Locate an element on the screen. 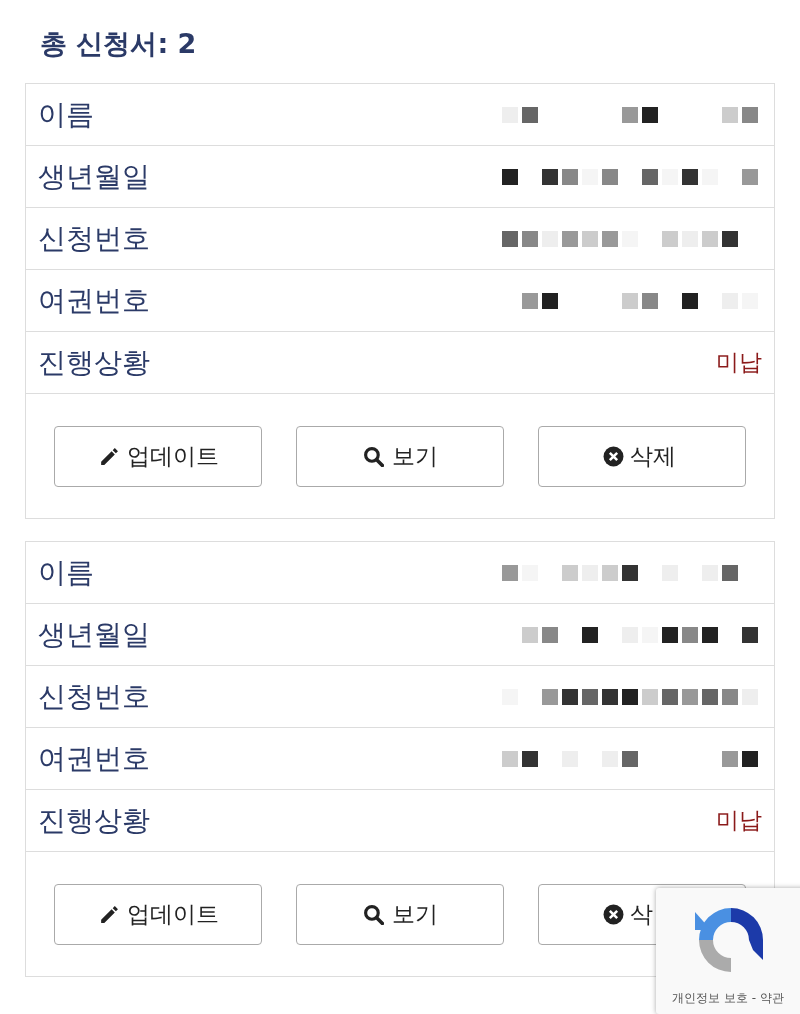 This screenshot has width=800, height=1014. privacy-terms-link: 개인정보 보호 - 약관 is located at coordinates (728, 998).